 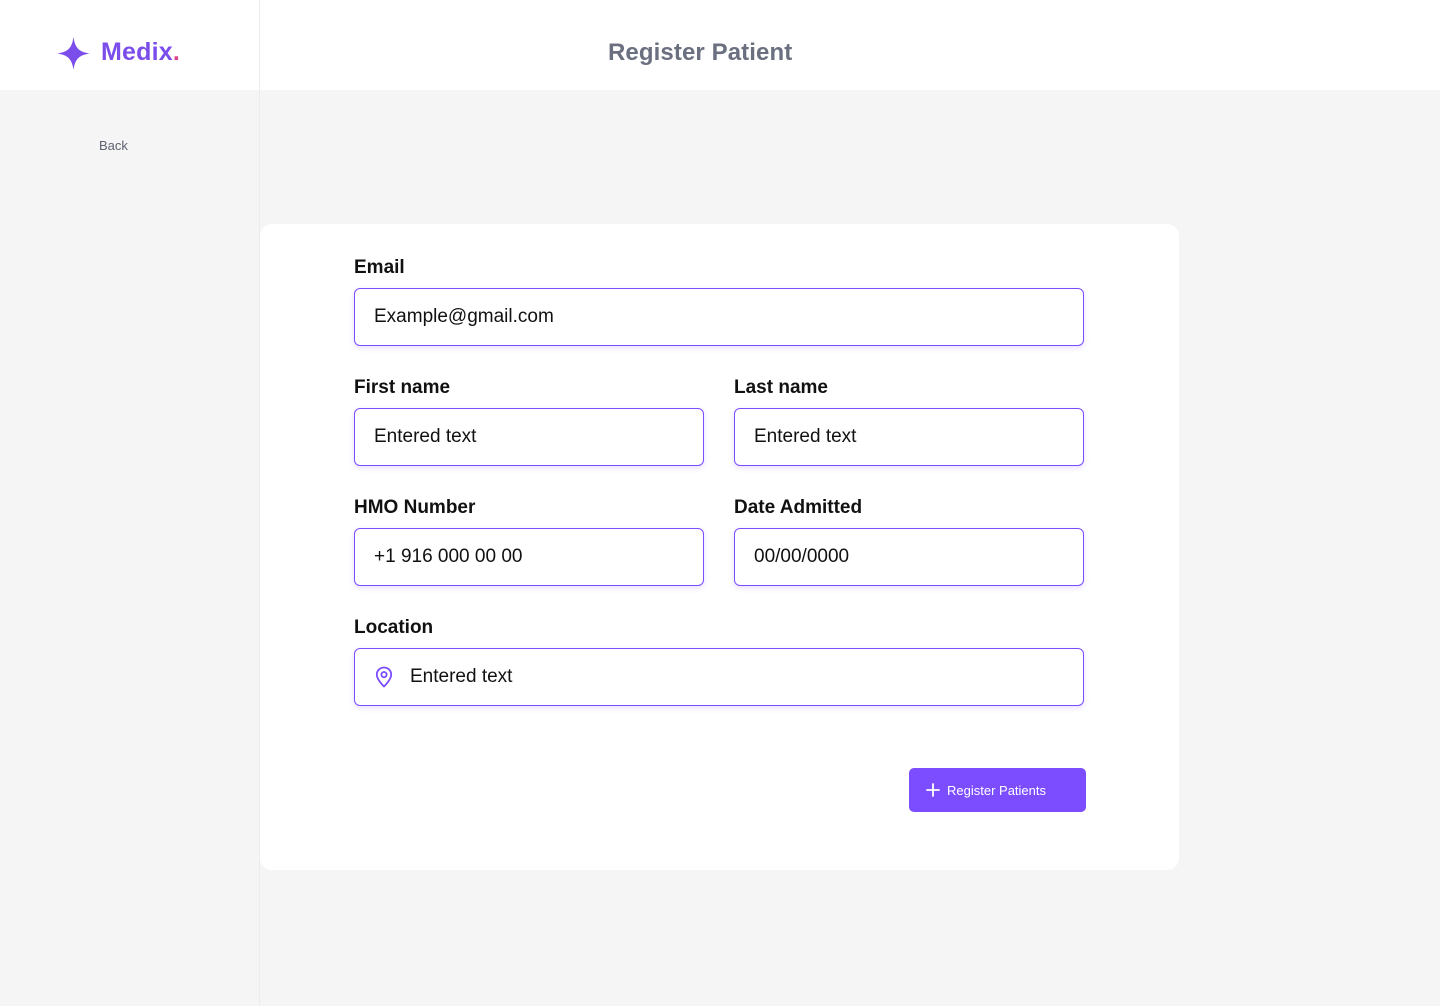 What do you see at coordinates (529, 557) in the screenshot?
I see `hmo-number-field: +1 916 000 00 00` at bounding box center [529, 557].